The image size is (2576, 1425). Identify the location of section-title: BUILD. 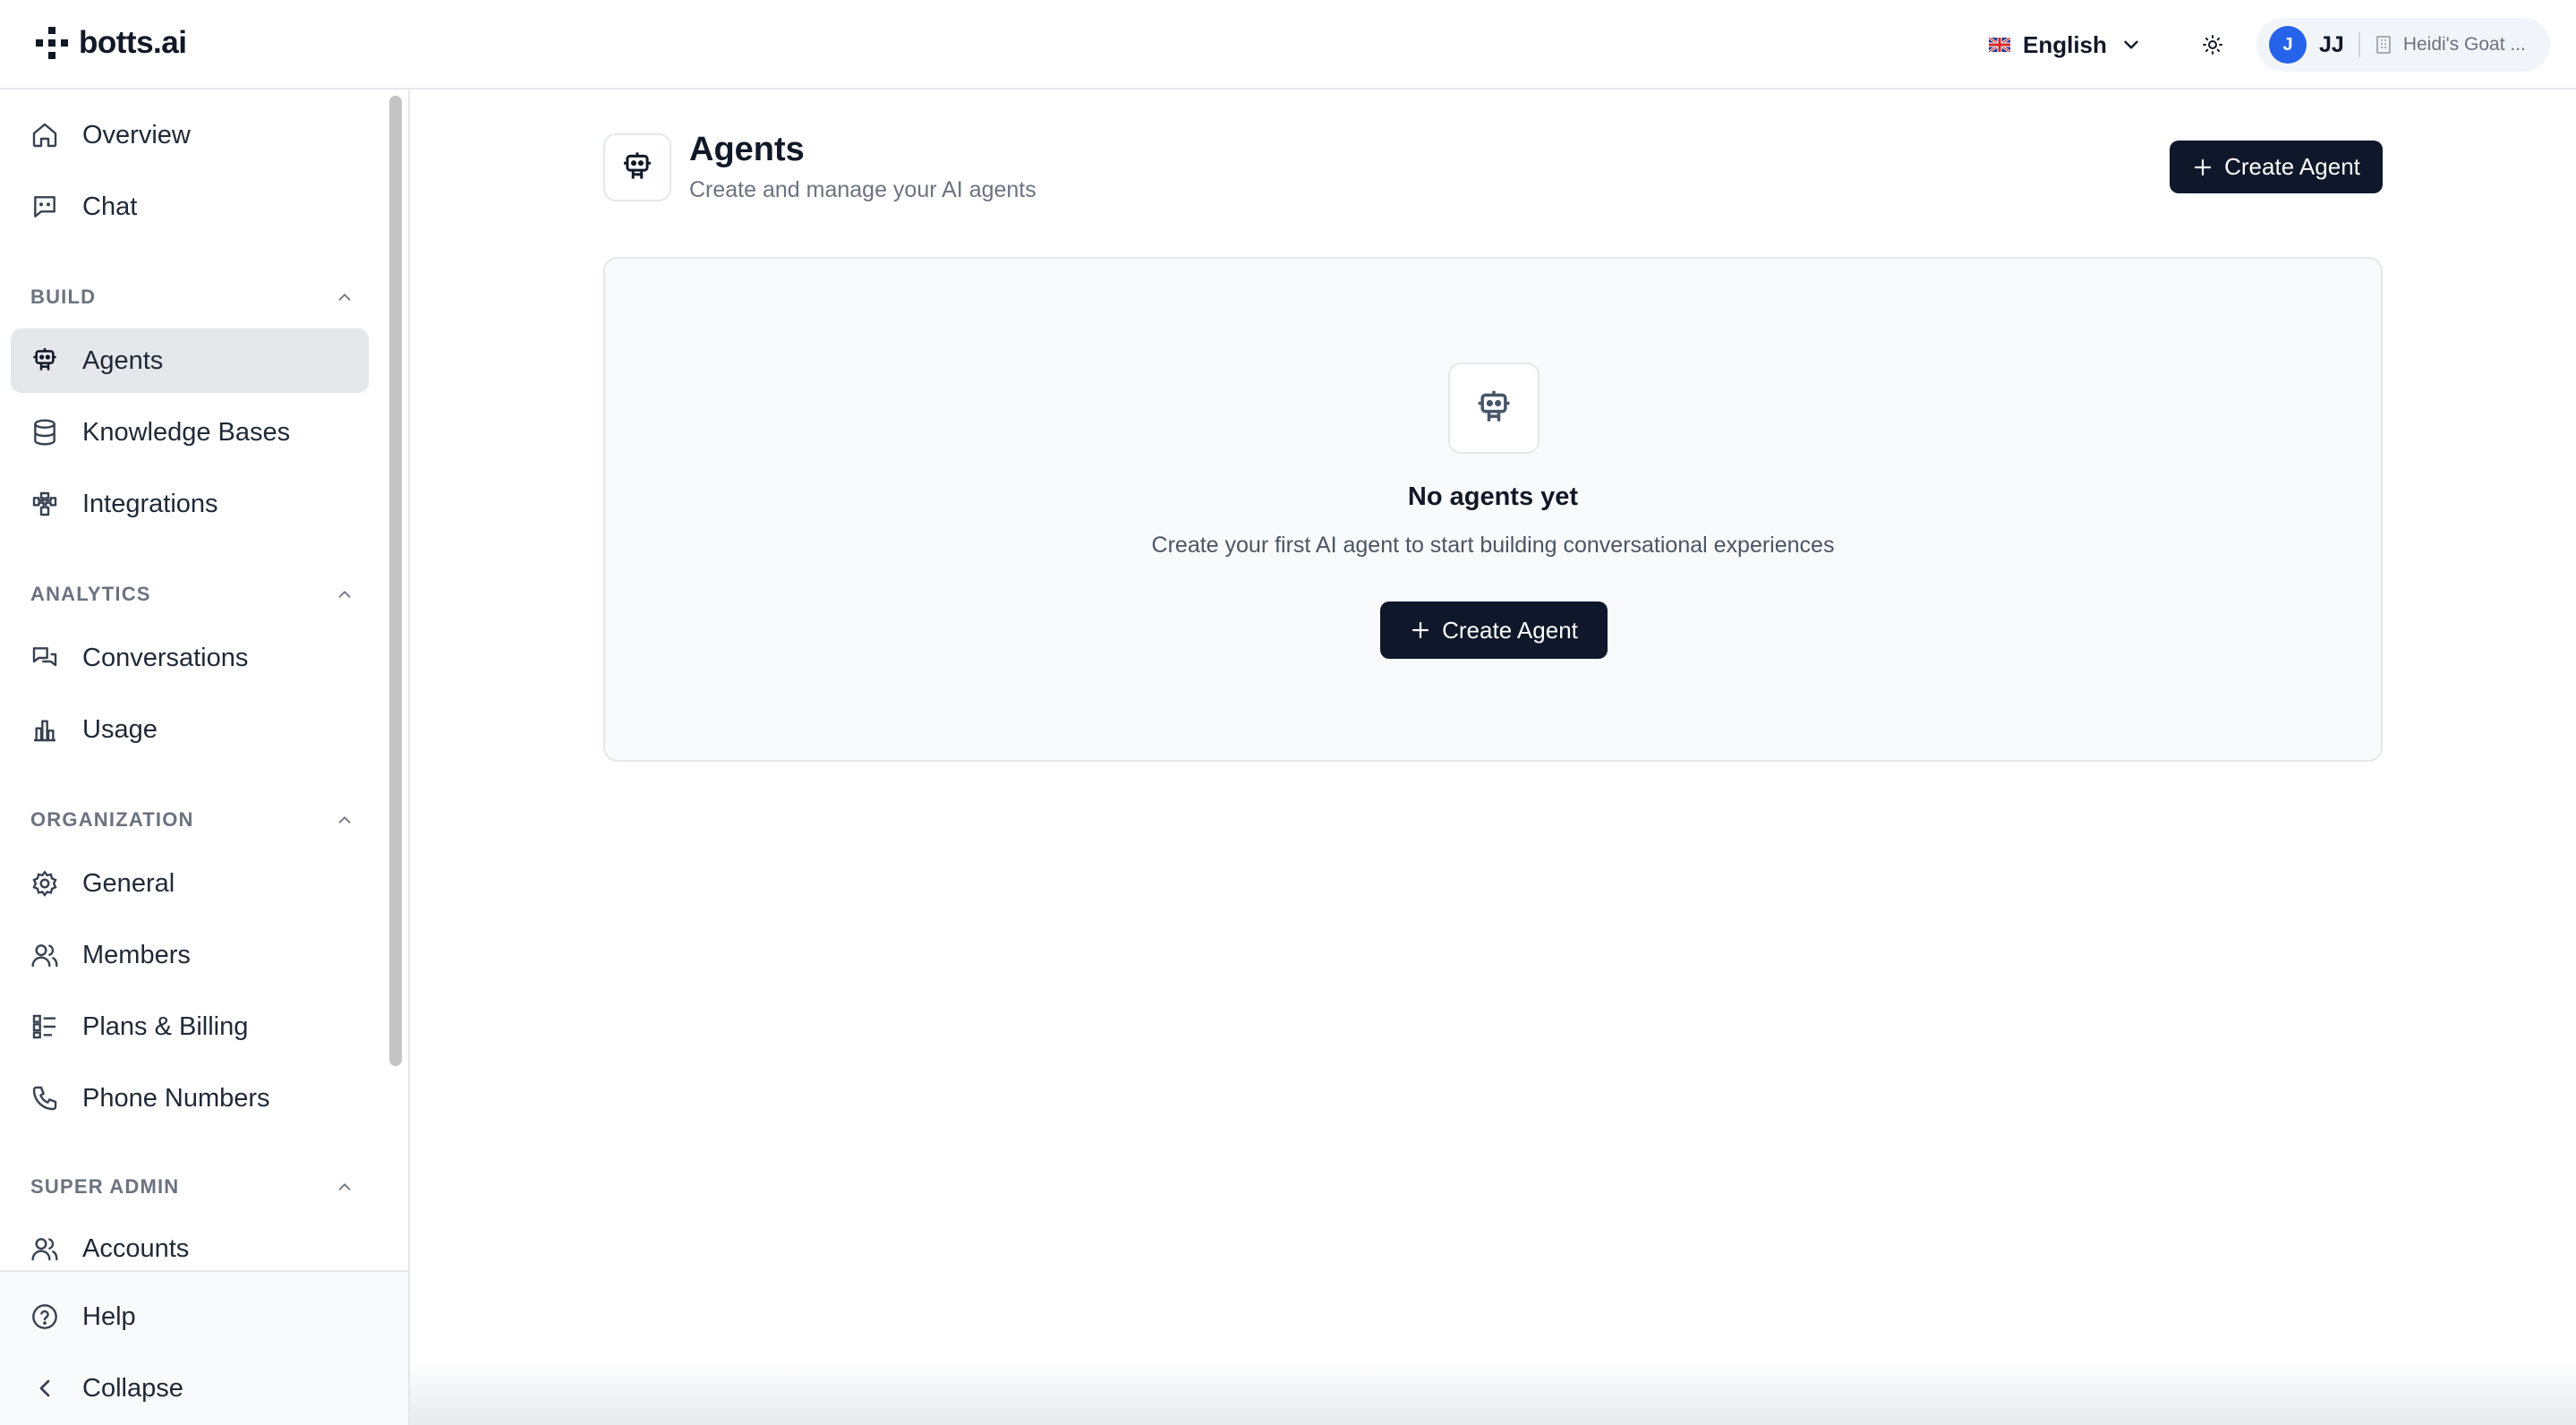
(63, 297).